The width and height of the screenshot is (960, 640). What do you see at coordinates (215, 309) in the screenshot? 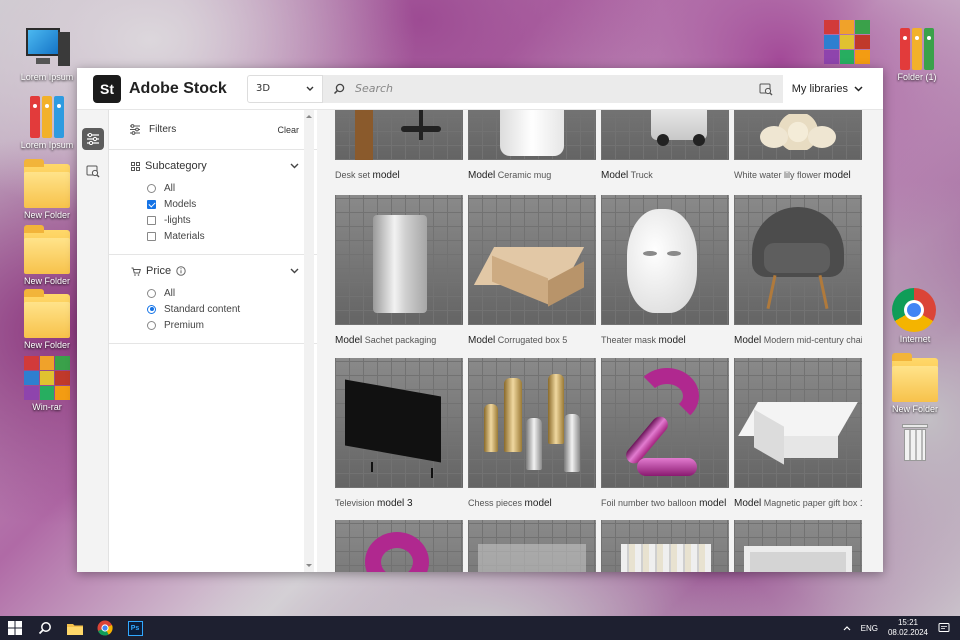
I see `price-option-standard: Standard content` at bounding box center [215, 309].